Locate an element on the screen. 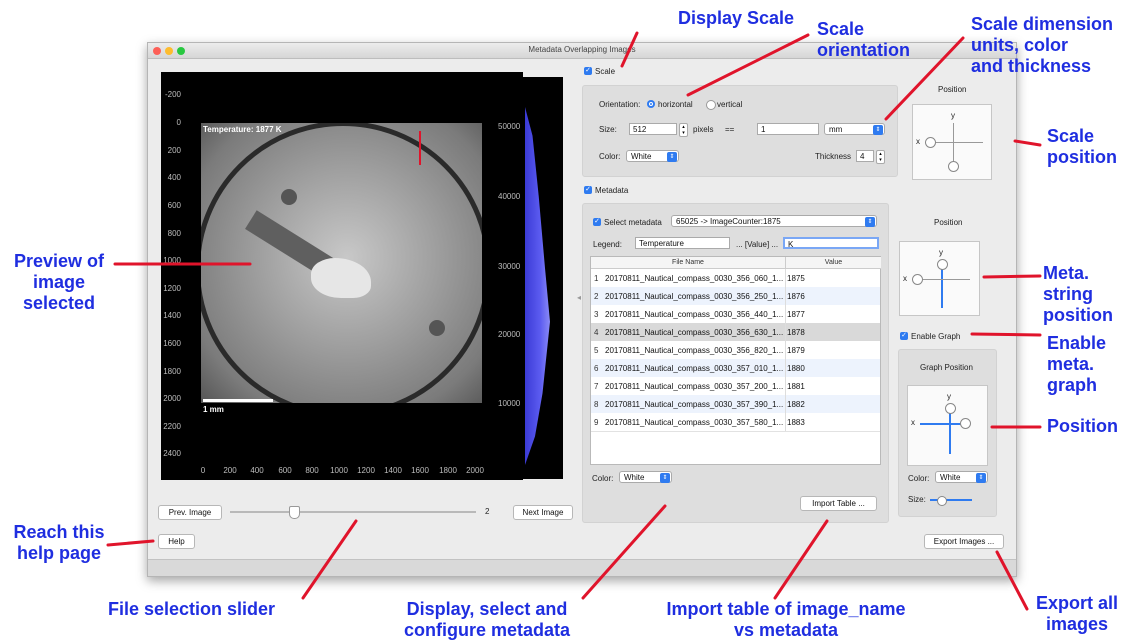  annotation-scale-position: Scale position is located at coordinates (1082, 147).